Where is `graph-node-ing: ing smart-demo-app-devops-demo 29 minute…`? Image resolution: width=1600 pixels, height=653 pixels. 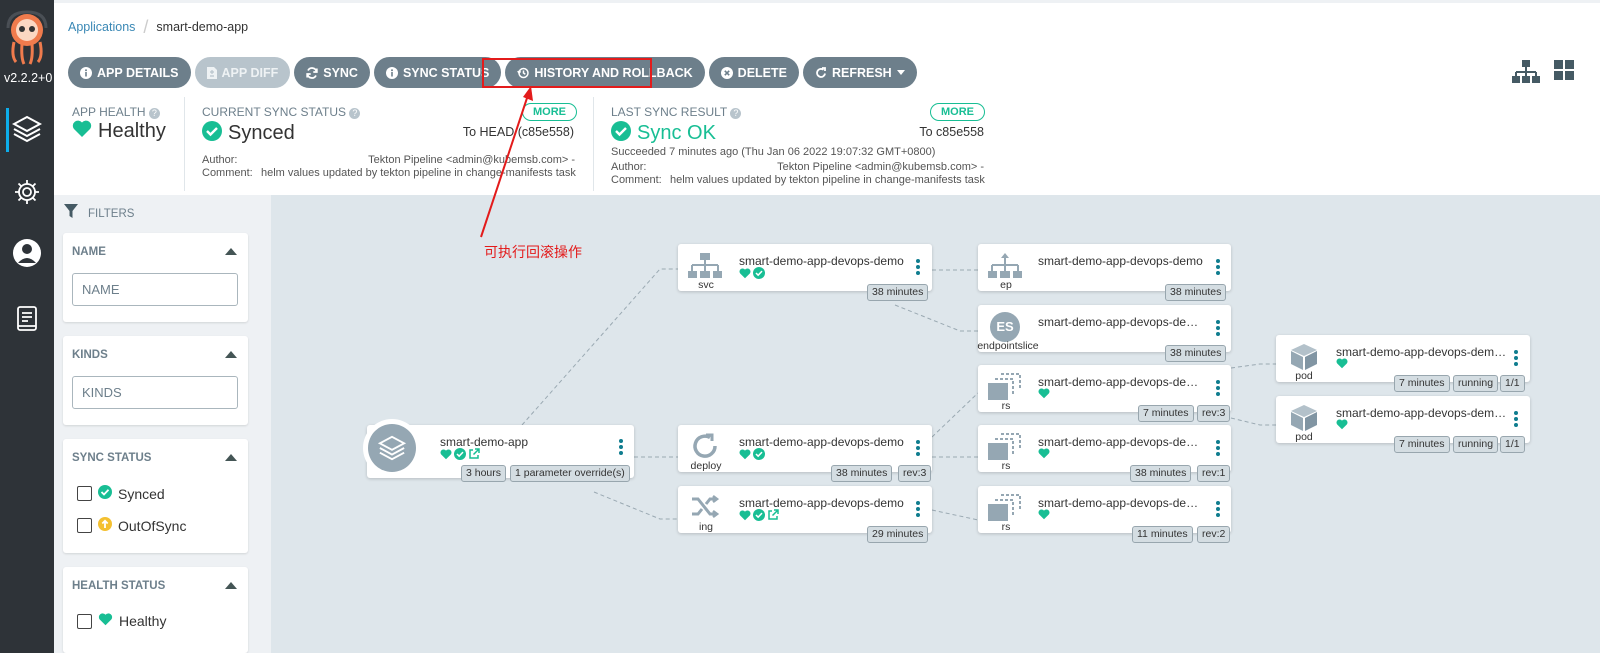 graph-node-ing: ing smart-demo-app-devops-demo 29 minute… is located at coordinates (805, 514).